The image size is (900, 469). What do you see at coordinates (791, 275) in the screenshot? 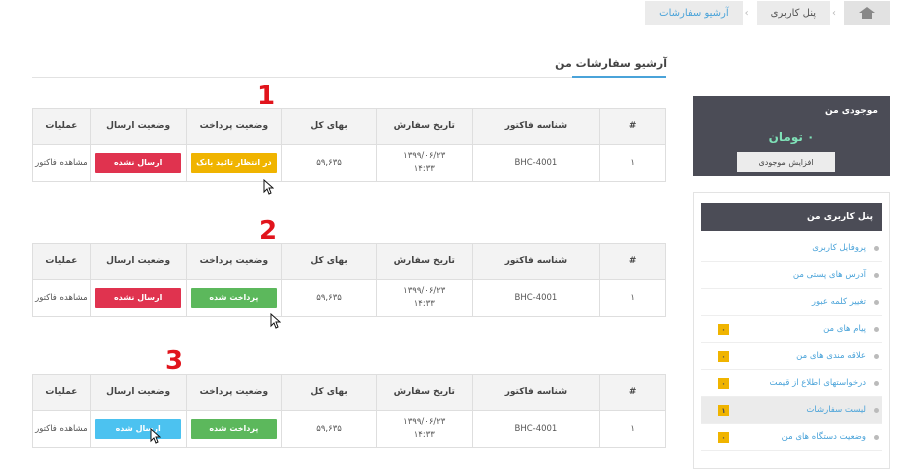
I see `sidebar-item-addresses: آدرس های پستی من` at bounding box center [791, 275].